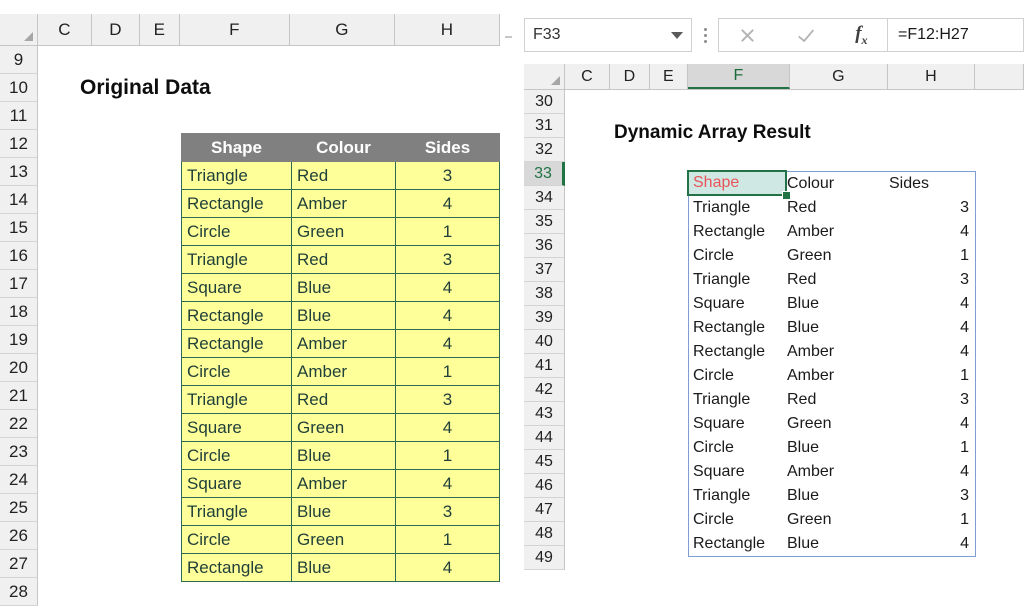 The width and height of the screenshot is (1024, 608). What do you see at coordinates (544, 126) in the screenshot?
I see `row-header: 31` at bounding box center [544, 126].